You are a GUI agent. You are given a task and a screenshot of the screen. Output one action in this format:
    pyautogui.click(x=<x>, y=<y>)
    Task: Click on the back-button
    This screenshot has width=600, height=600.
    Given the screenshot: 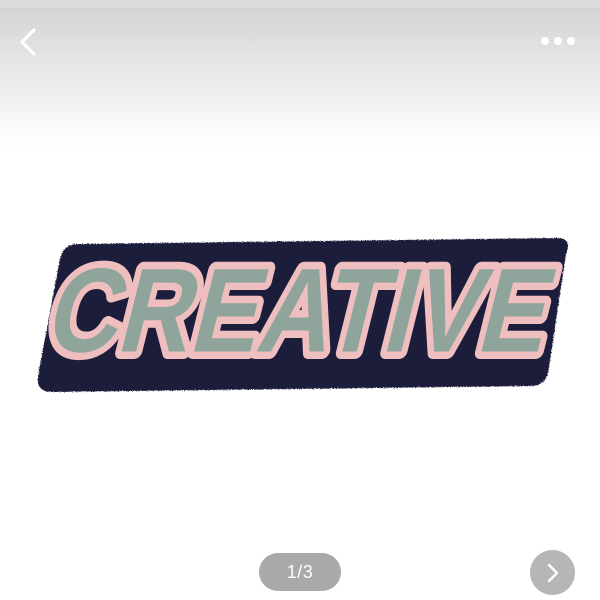 What is the action you would take?
    pyautogui.click(x=28, y=42)
    